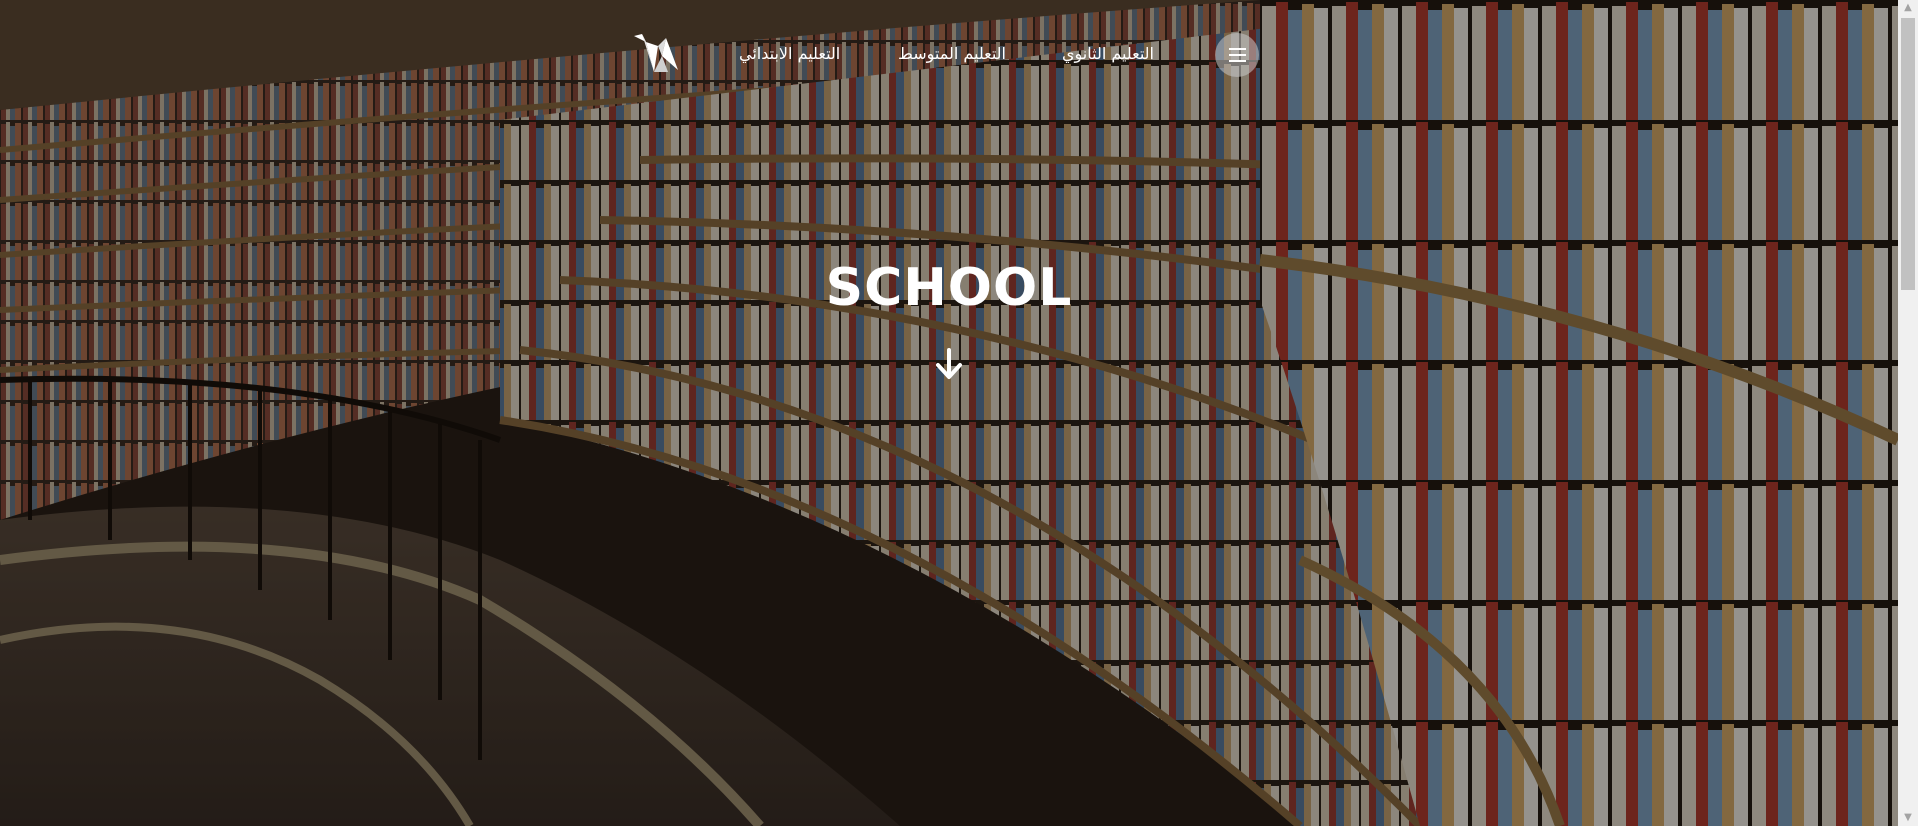 The width and height of the screenshot is (1918, 826). What do you see at coordinates (952, 53) in the screenshot?
I see `nav-link-middle-education: التعليم المتوسط` at bounding box center [952, 53].